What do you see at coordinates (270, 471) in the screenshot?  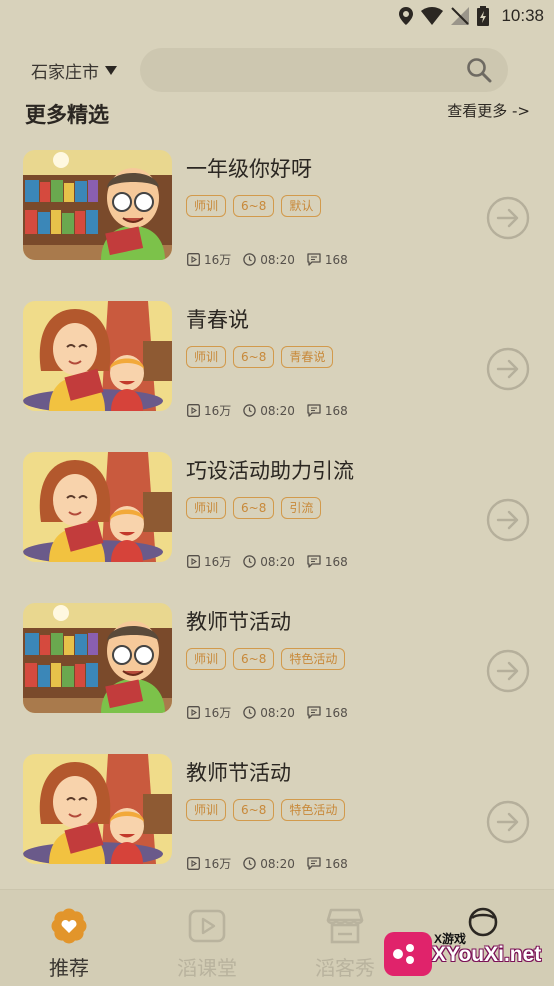 I see `course-title: 巧设活动助力引流` at bounding box center [270, 471].